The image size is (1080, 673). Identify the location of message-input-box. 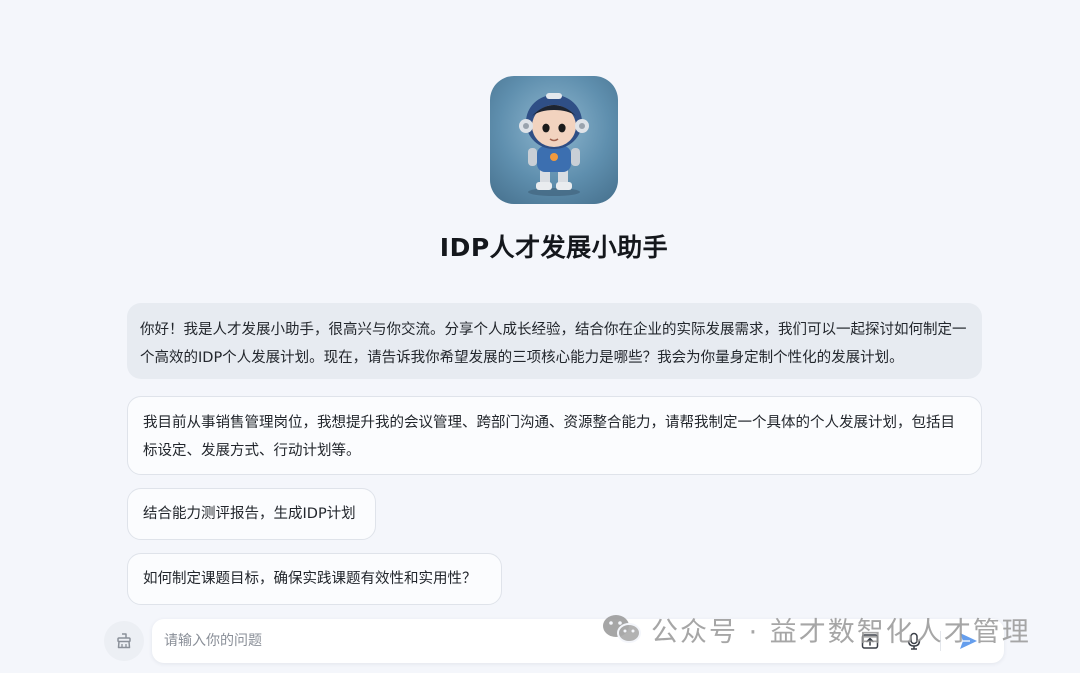
(578, 641).